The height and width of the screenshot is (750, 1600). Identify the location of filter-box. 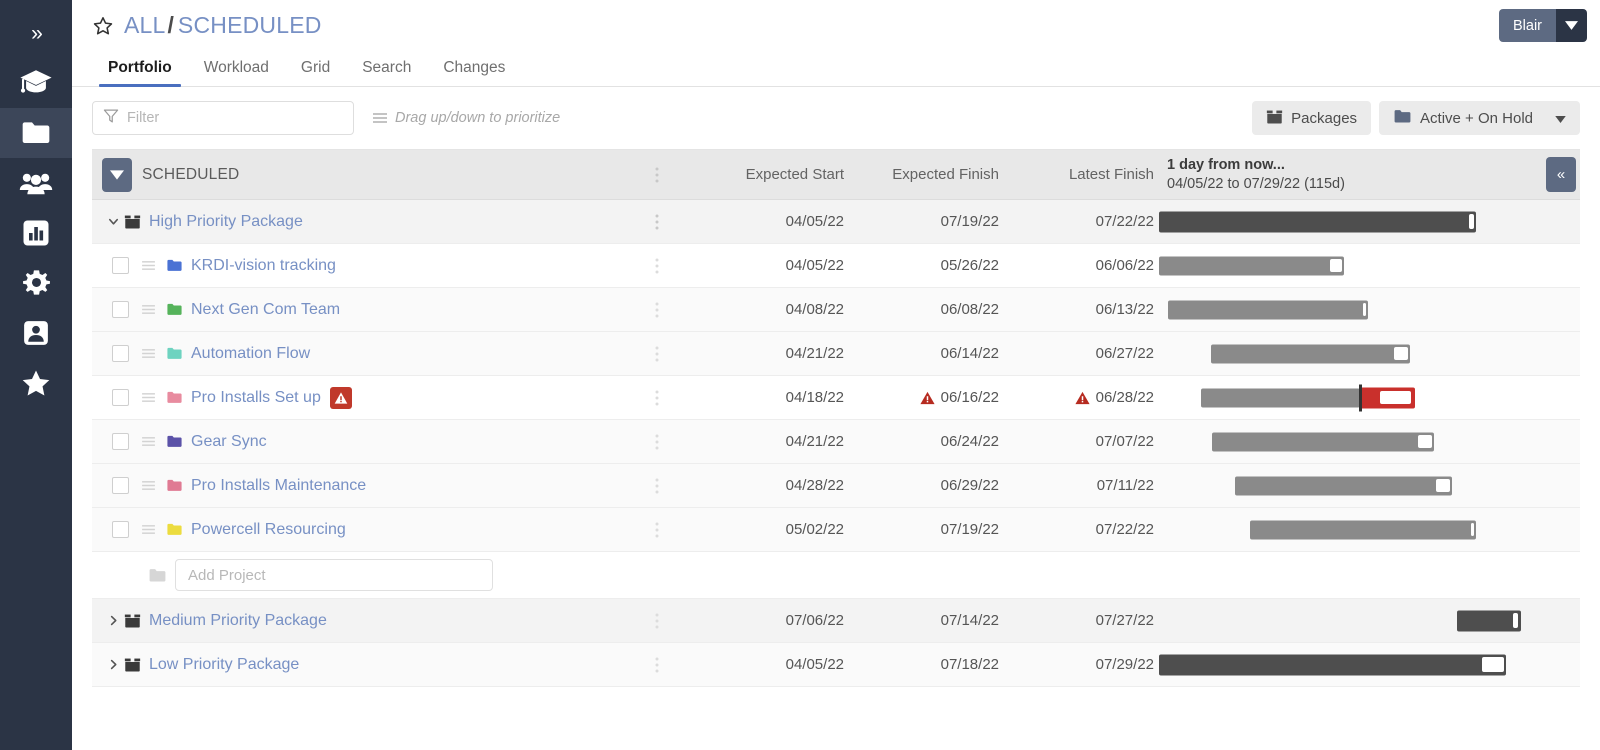
(223, 118).